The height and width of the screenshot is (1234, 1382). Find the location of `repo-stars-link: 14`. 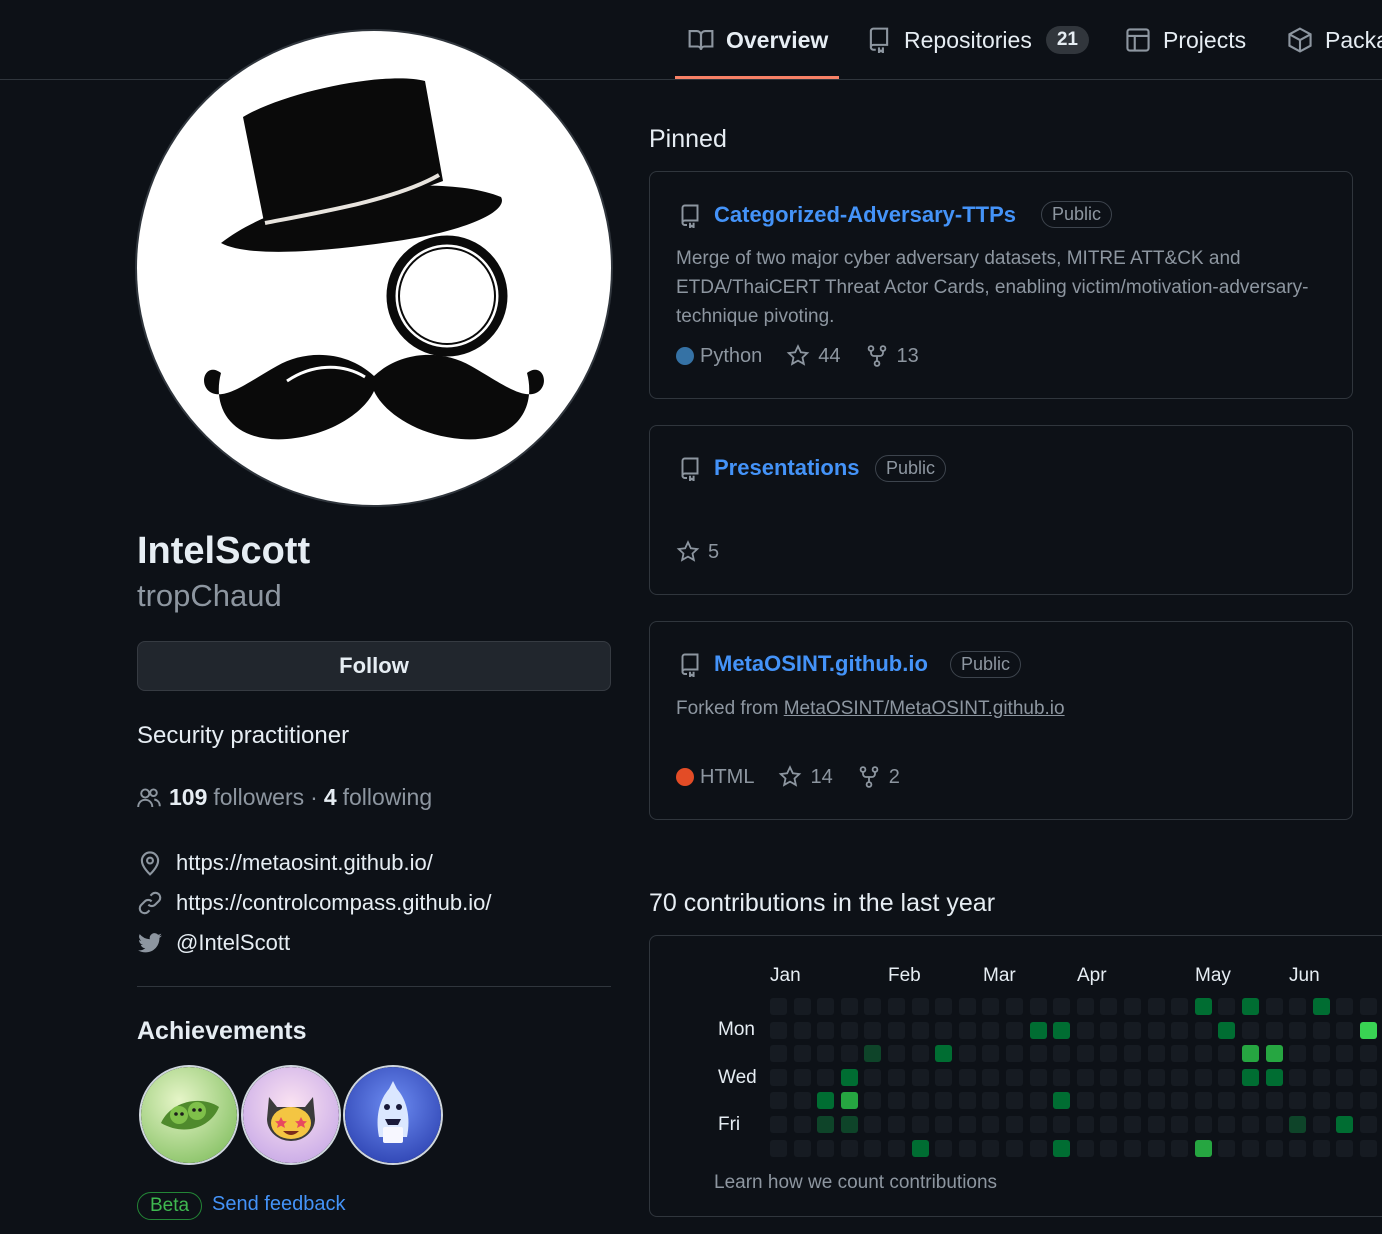

repo-stars-link: 14 is located at coordinates (805, 777).